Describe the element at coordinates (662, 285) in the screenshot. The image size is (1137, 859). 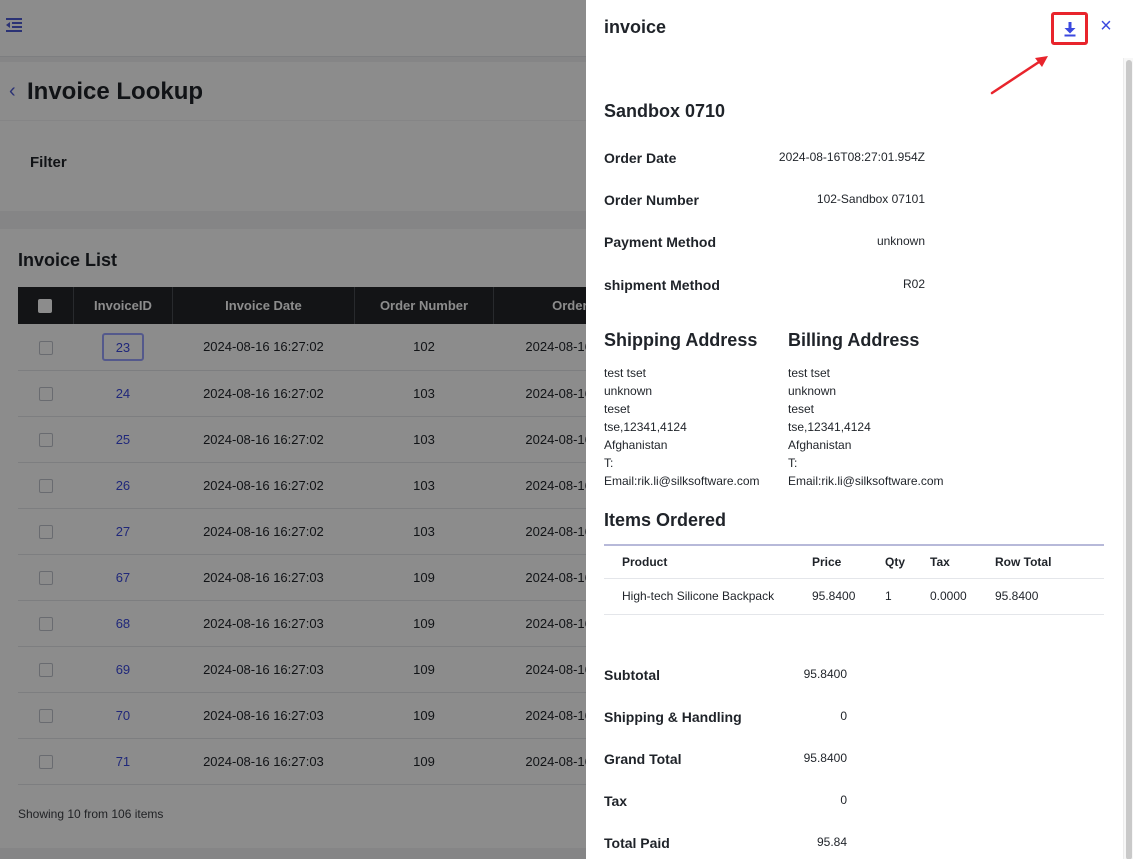
I see `shipment-method-label: shipment Method` at that location.